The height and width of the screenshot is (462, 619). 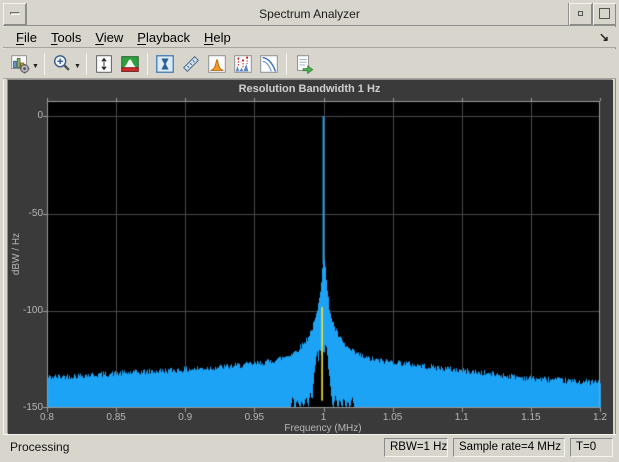 I want to click on spectrum-markers-icon, so click(x=243, y=63).